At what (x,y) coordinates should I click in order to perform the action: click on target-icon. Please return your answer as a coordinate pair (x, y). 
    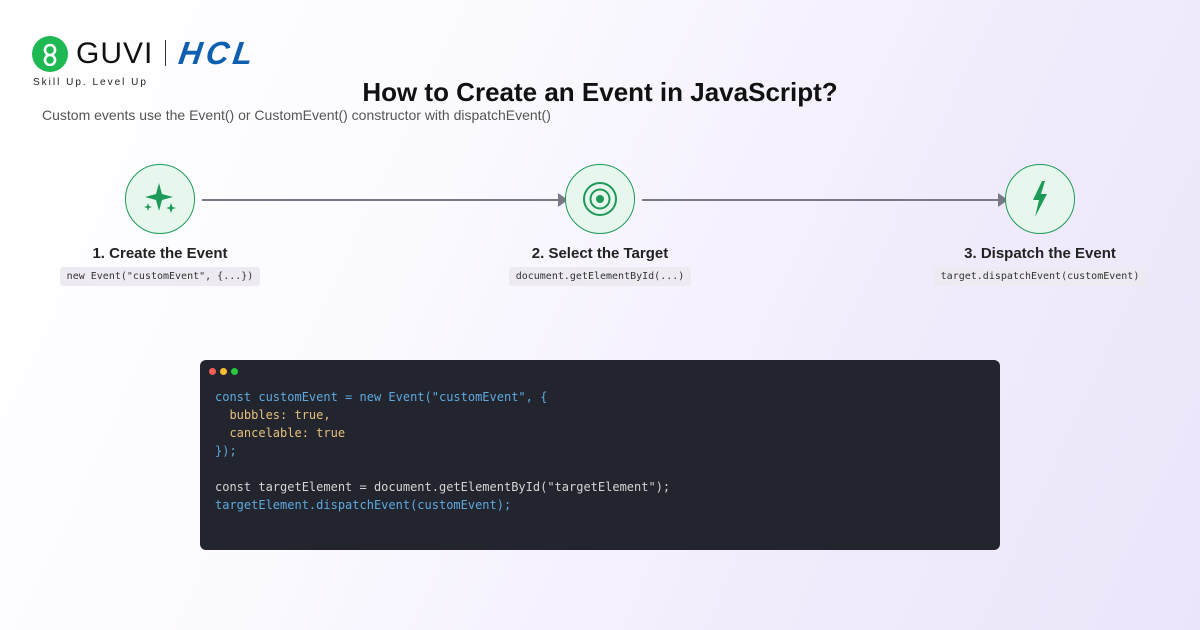
    Looking at the image, I should click on (600, 199).